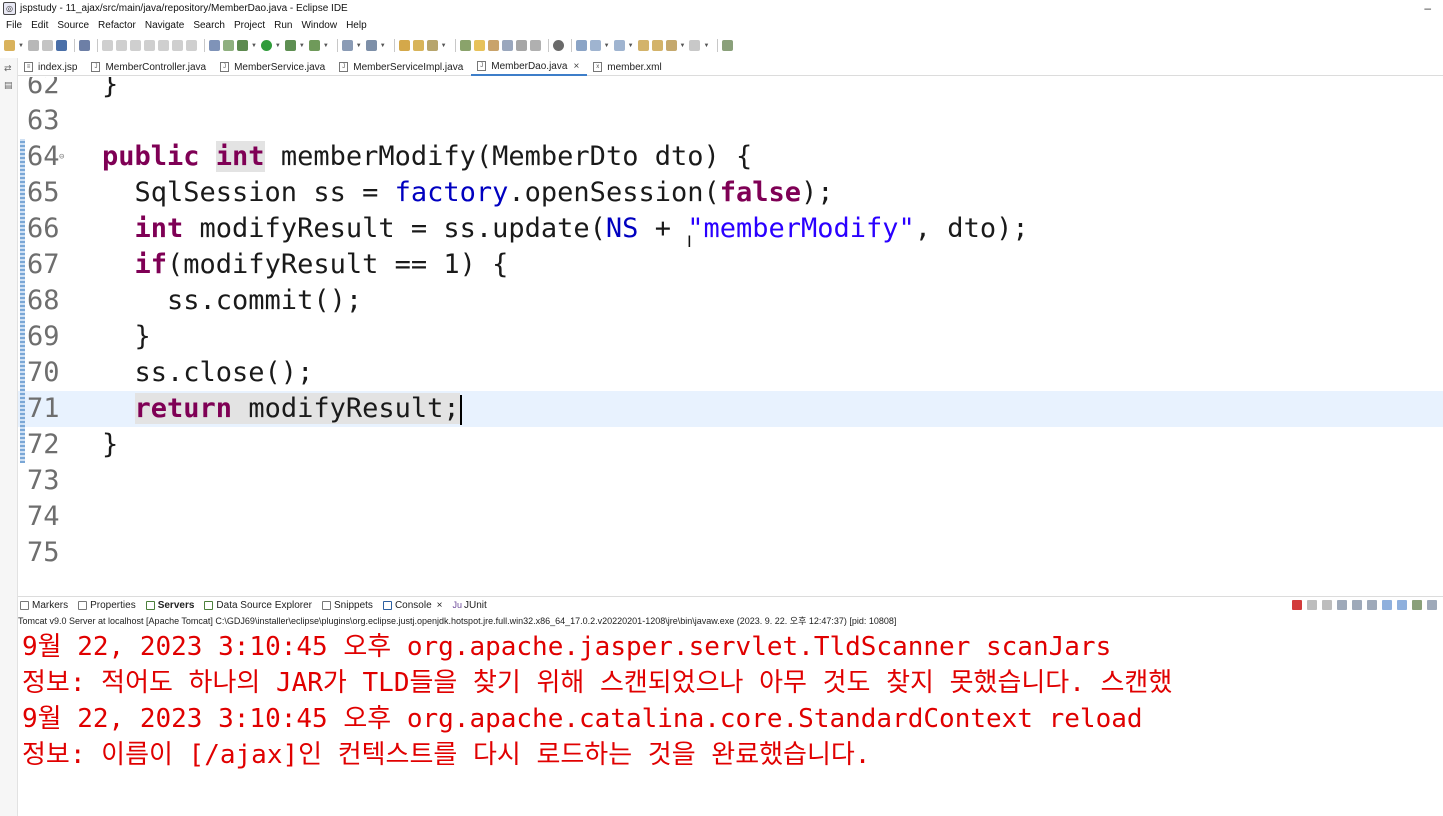 The image size is (1443, 816). What do you see at coordinates (61, 157) in the screenshot?
I see `fold-toggle-icon: ⊖` at bounding box center [61, 157].